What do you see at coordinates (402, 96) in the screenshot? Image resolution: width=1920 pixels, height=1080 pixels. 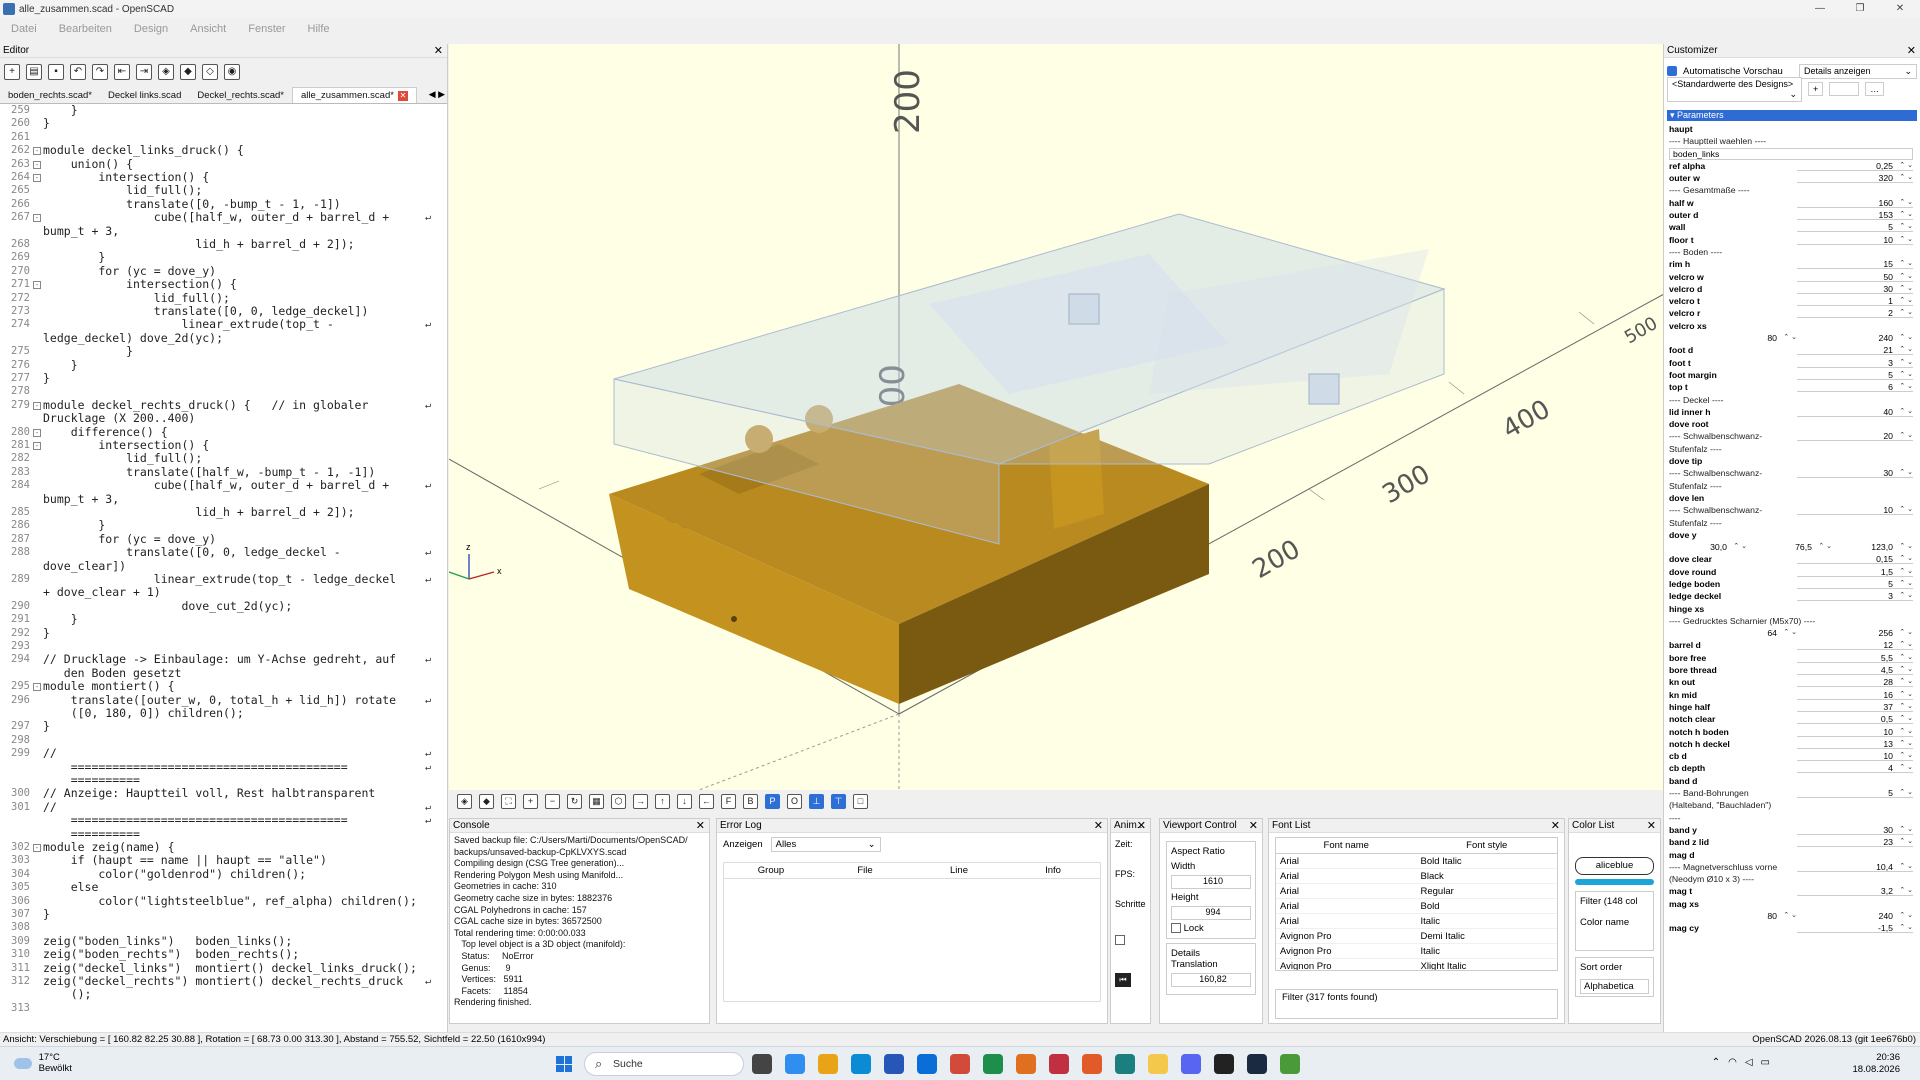 I see `close-tab-icon: ✕` at bounding box center [402, 96].